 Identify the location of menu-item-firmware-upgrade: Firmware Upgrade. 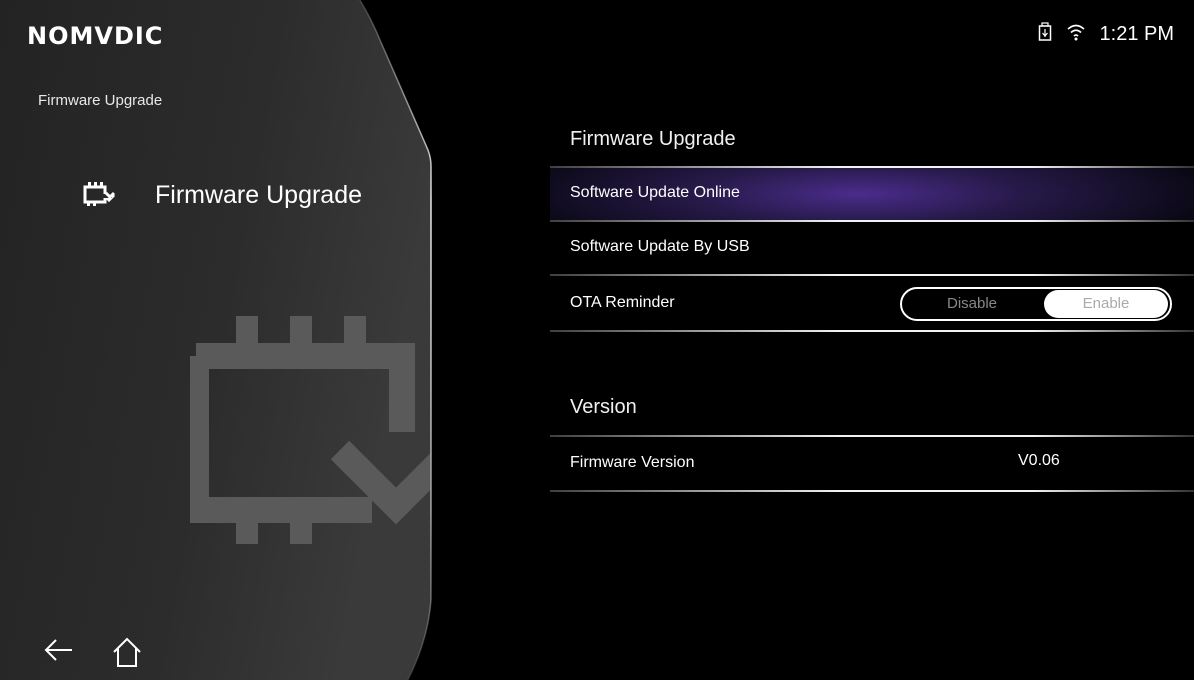
(245, 195).